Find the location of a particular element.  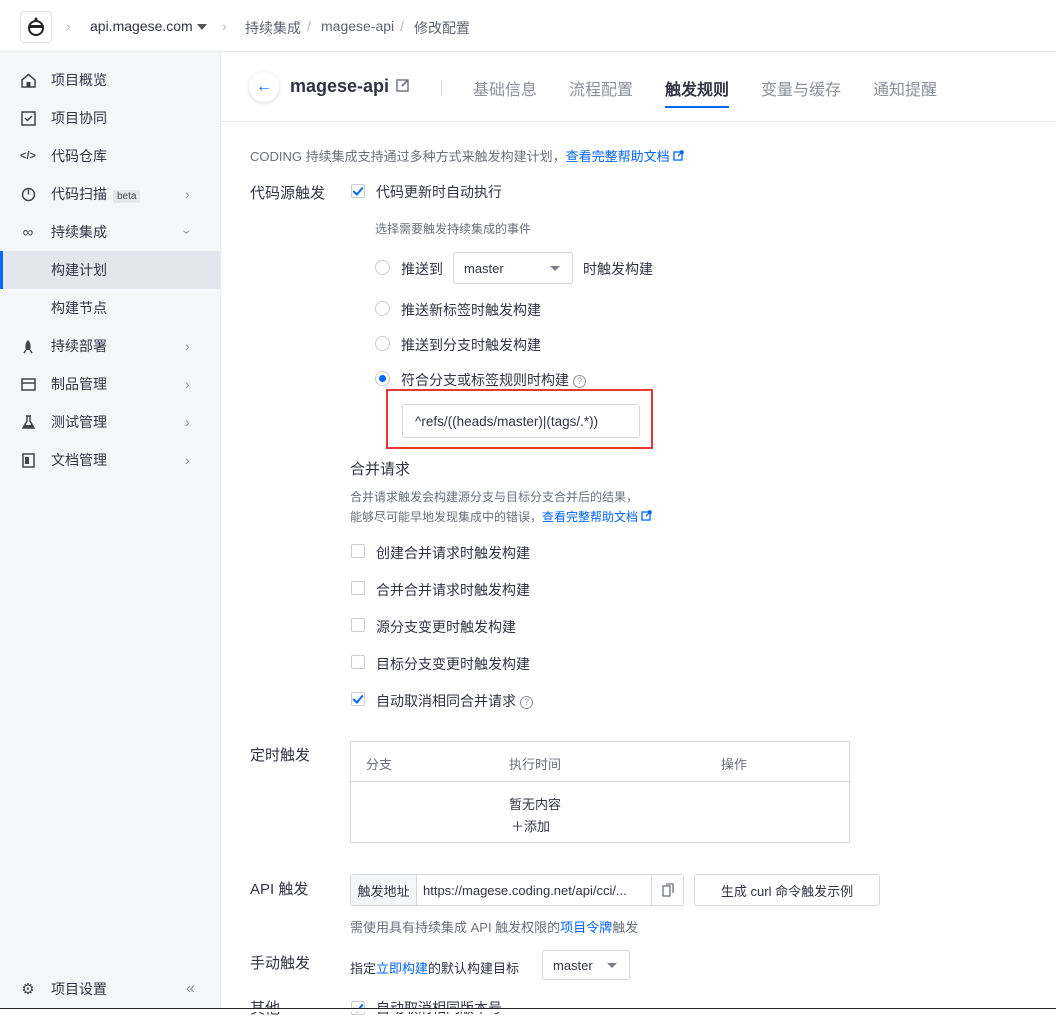

generate-curl-button: 生成 curl 命令触发示例 is located at coordinates (787, 890).